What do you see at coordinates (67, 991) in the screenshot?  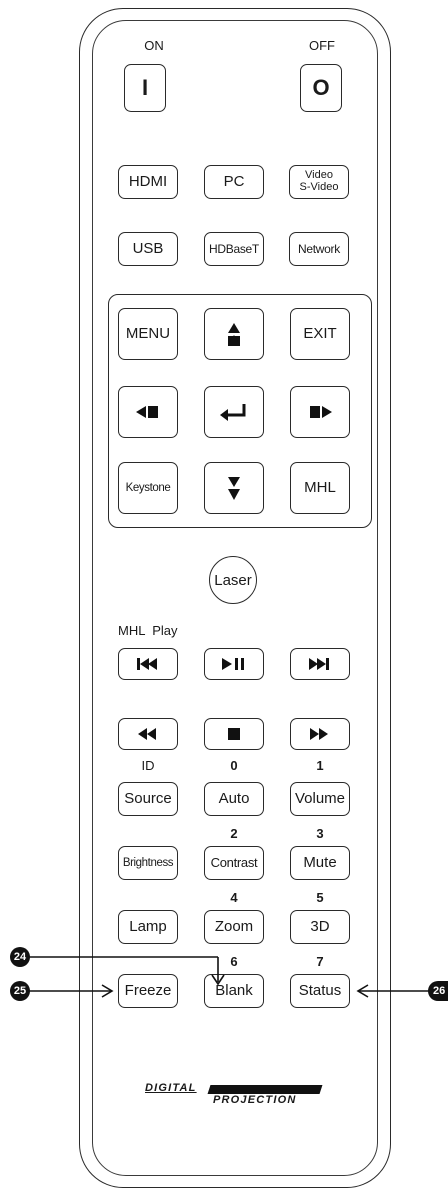 I see `callout-25-arrow` at bounding box center [67, 991].